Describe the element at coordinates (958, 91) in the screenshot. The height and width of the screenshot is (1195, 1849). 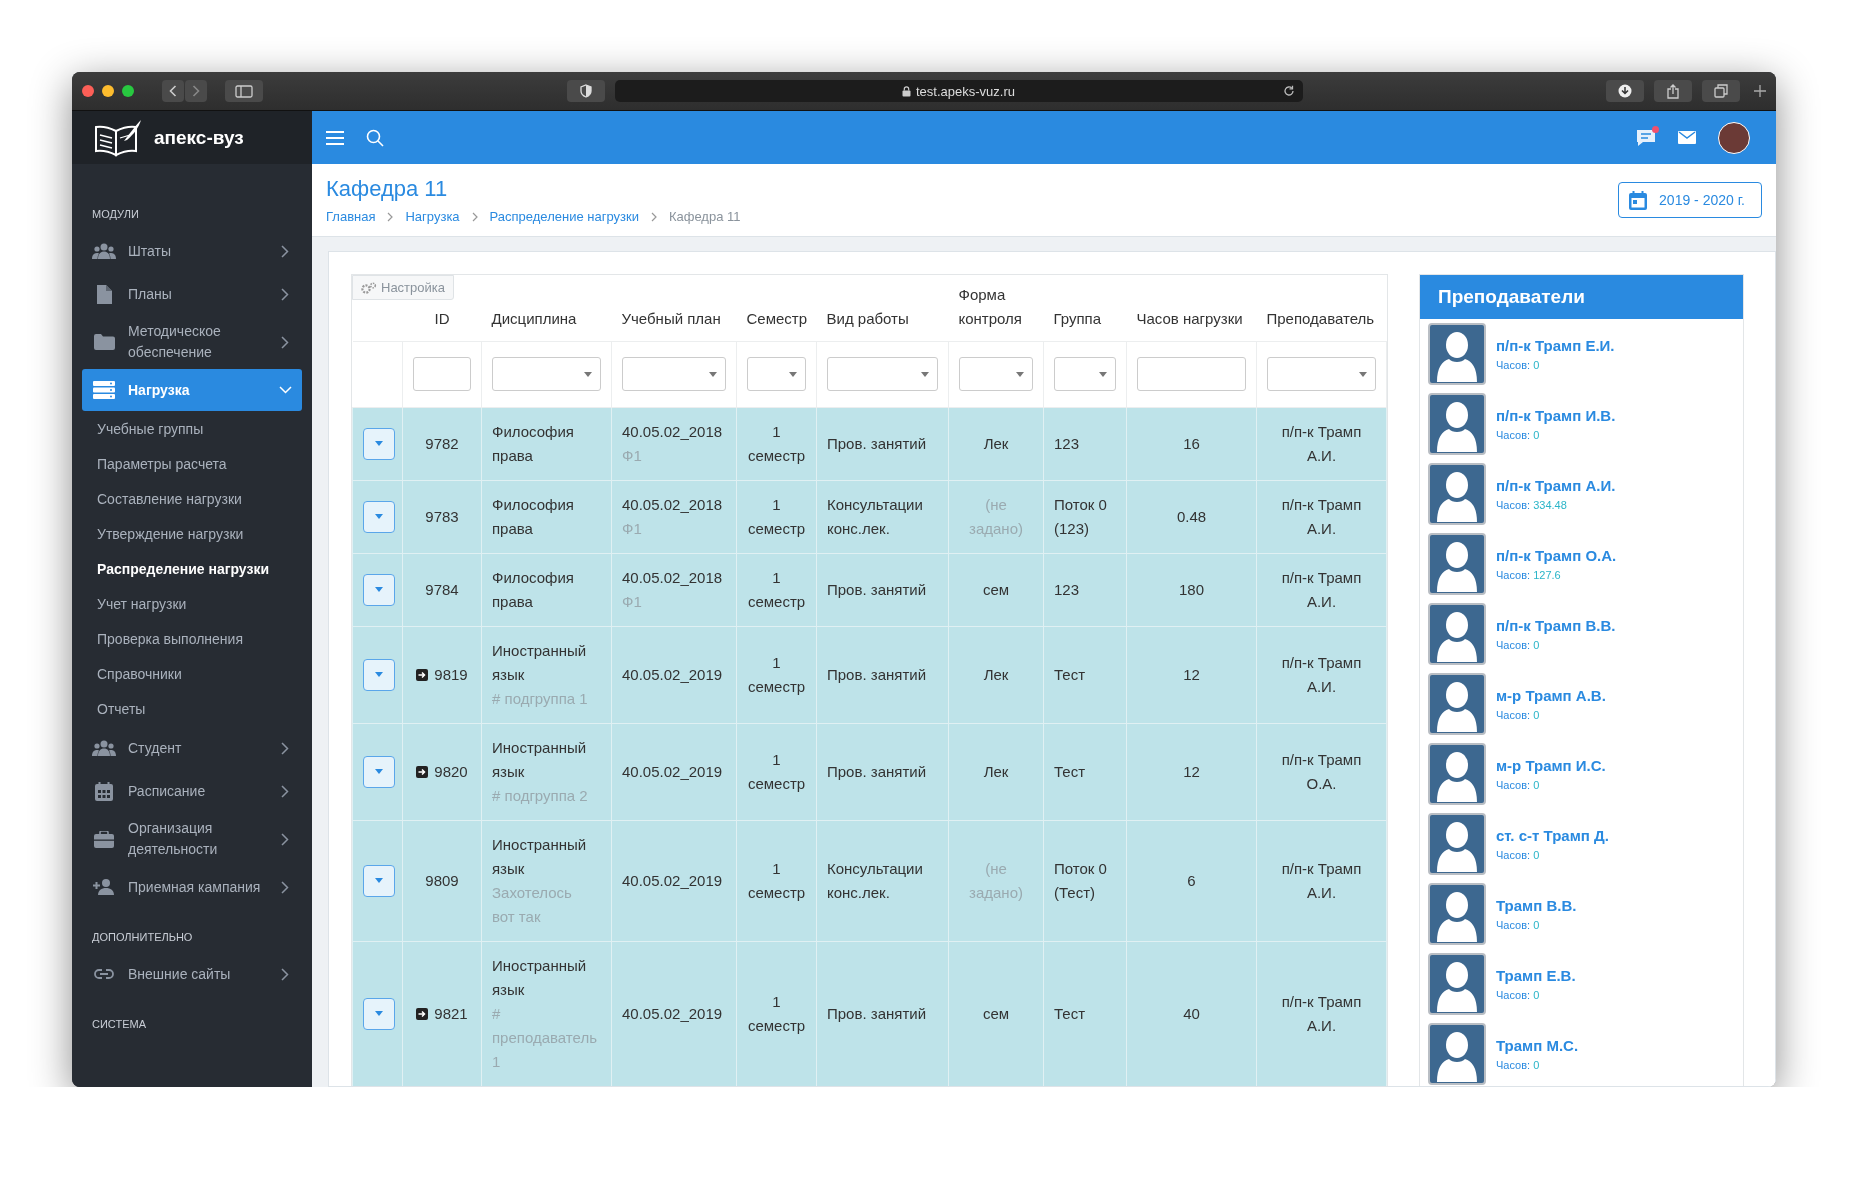
I see `address-bar: test.apeks-vuz.ru` at that location.